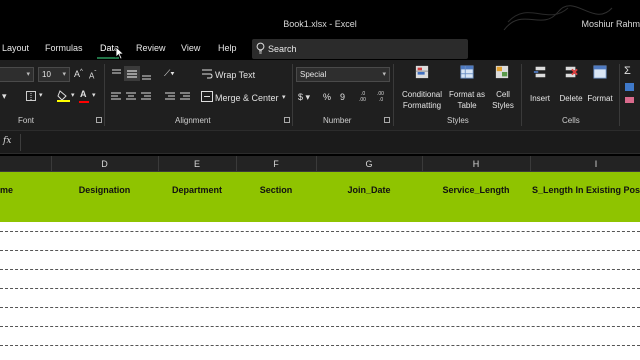 The image size is (640, 360). I want to click on column-headers: D E F G H I, so click(320, 164).